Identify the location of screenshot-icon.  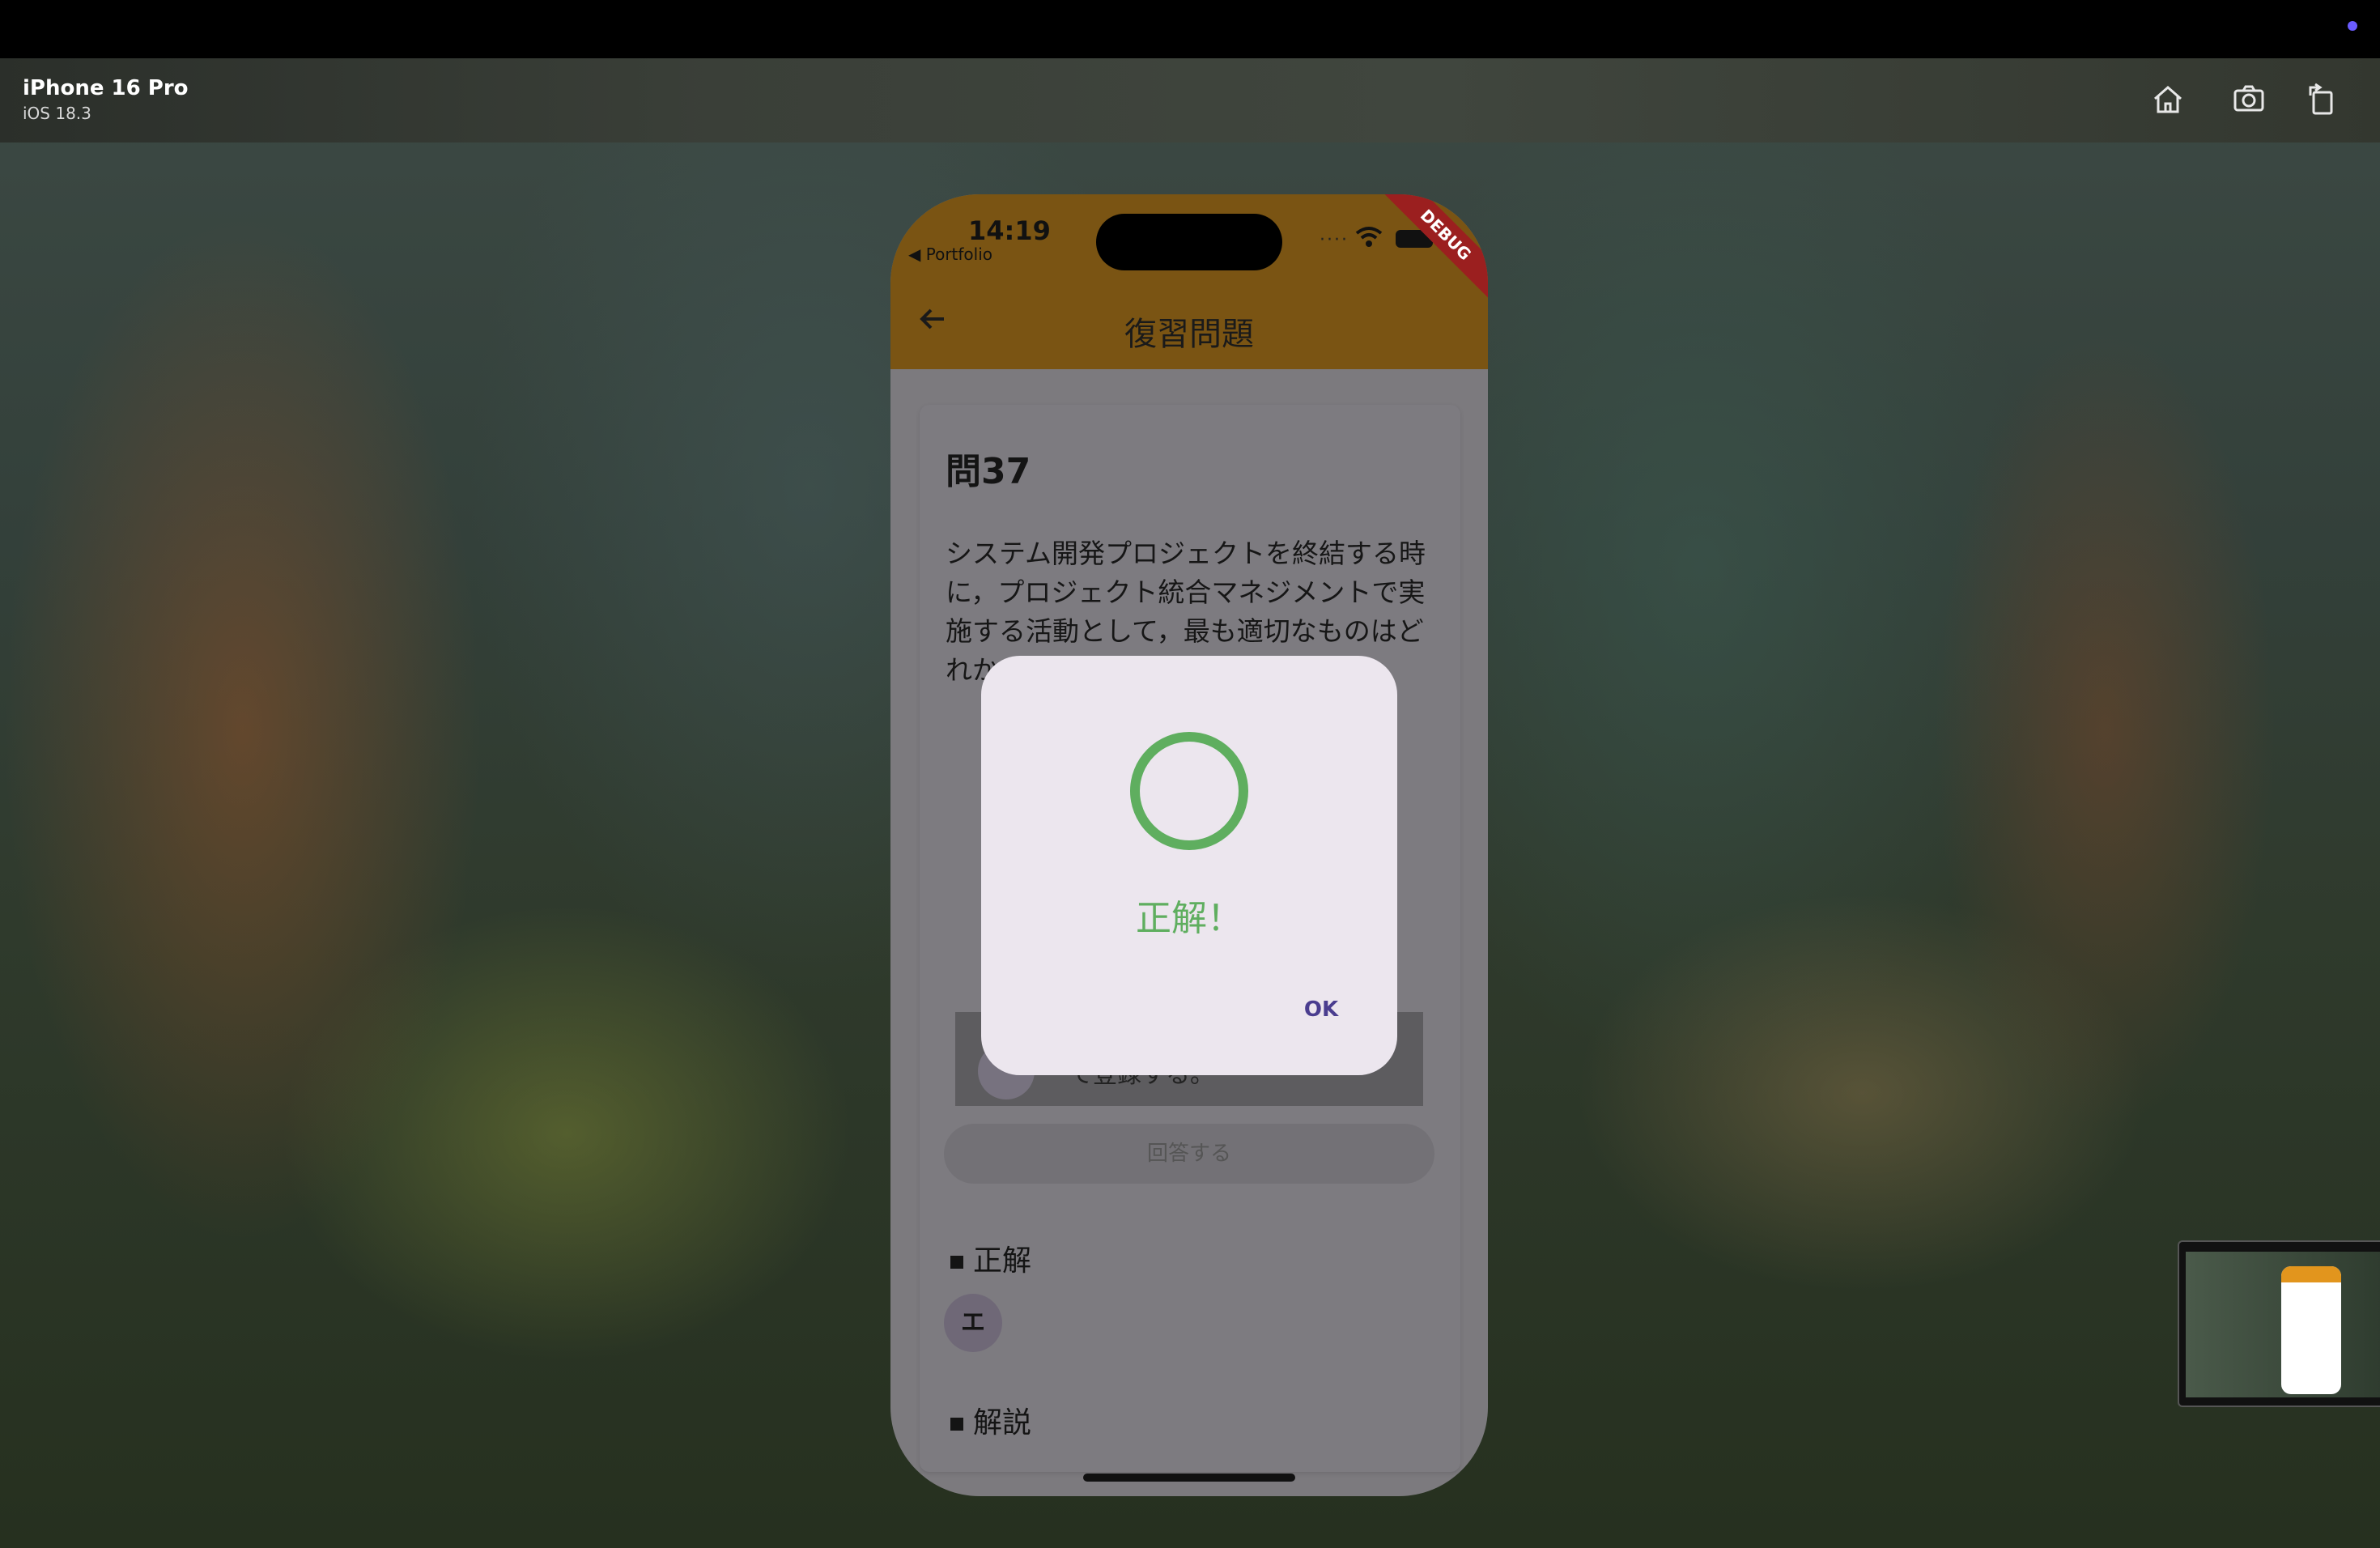
(2248, 99).